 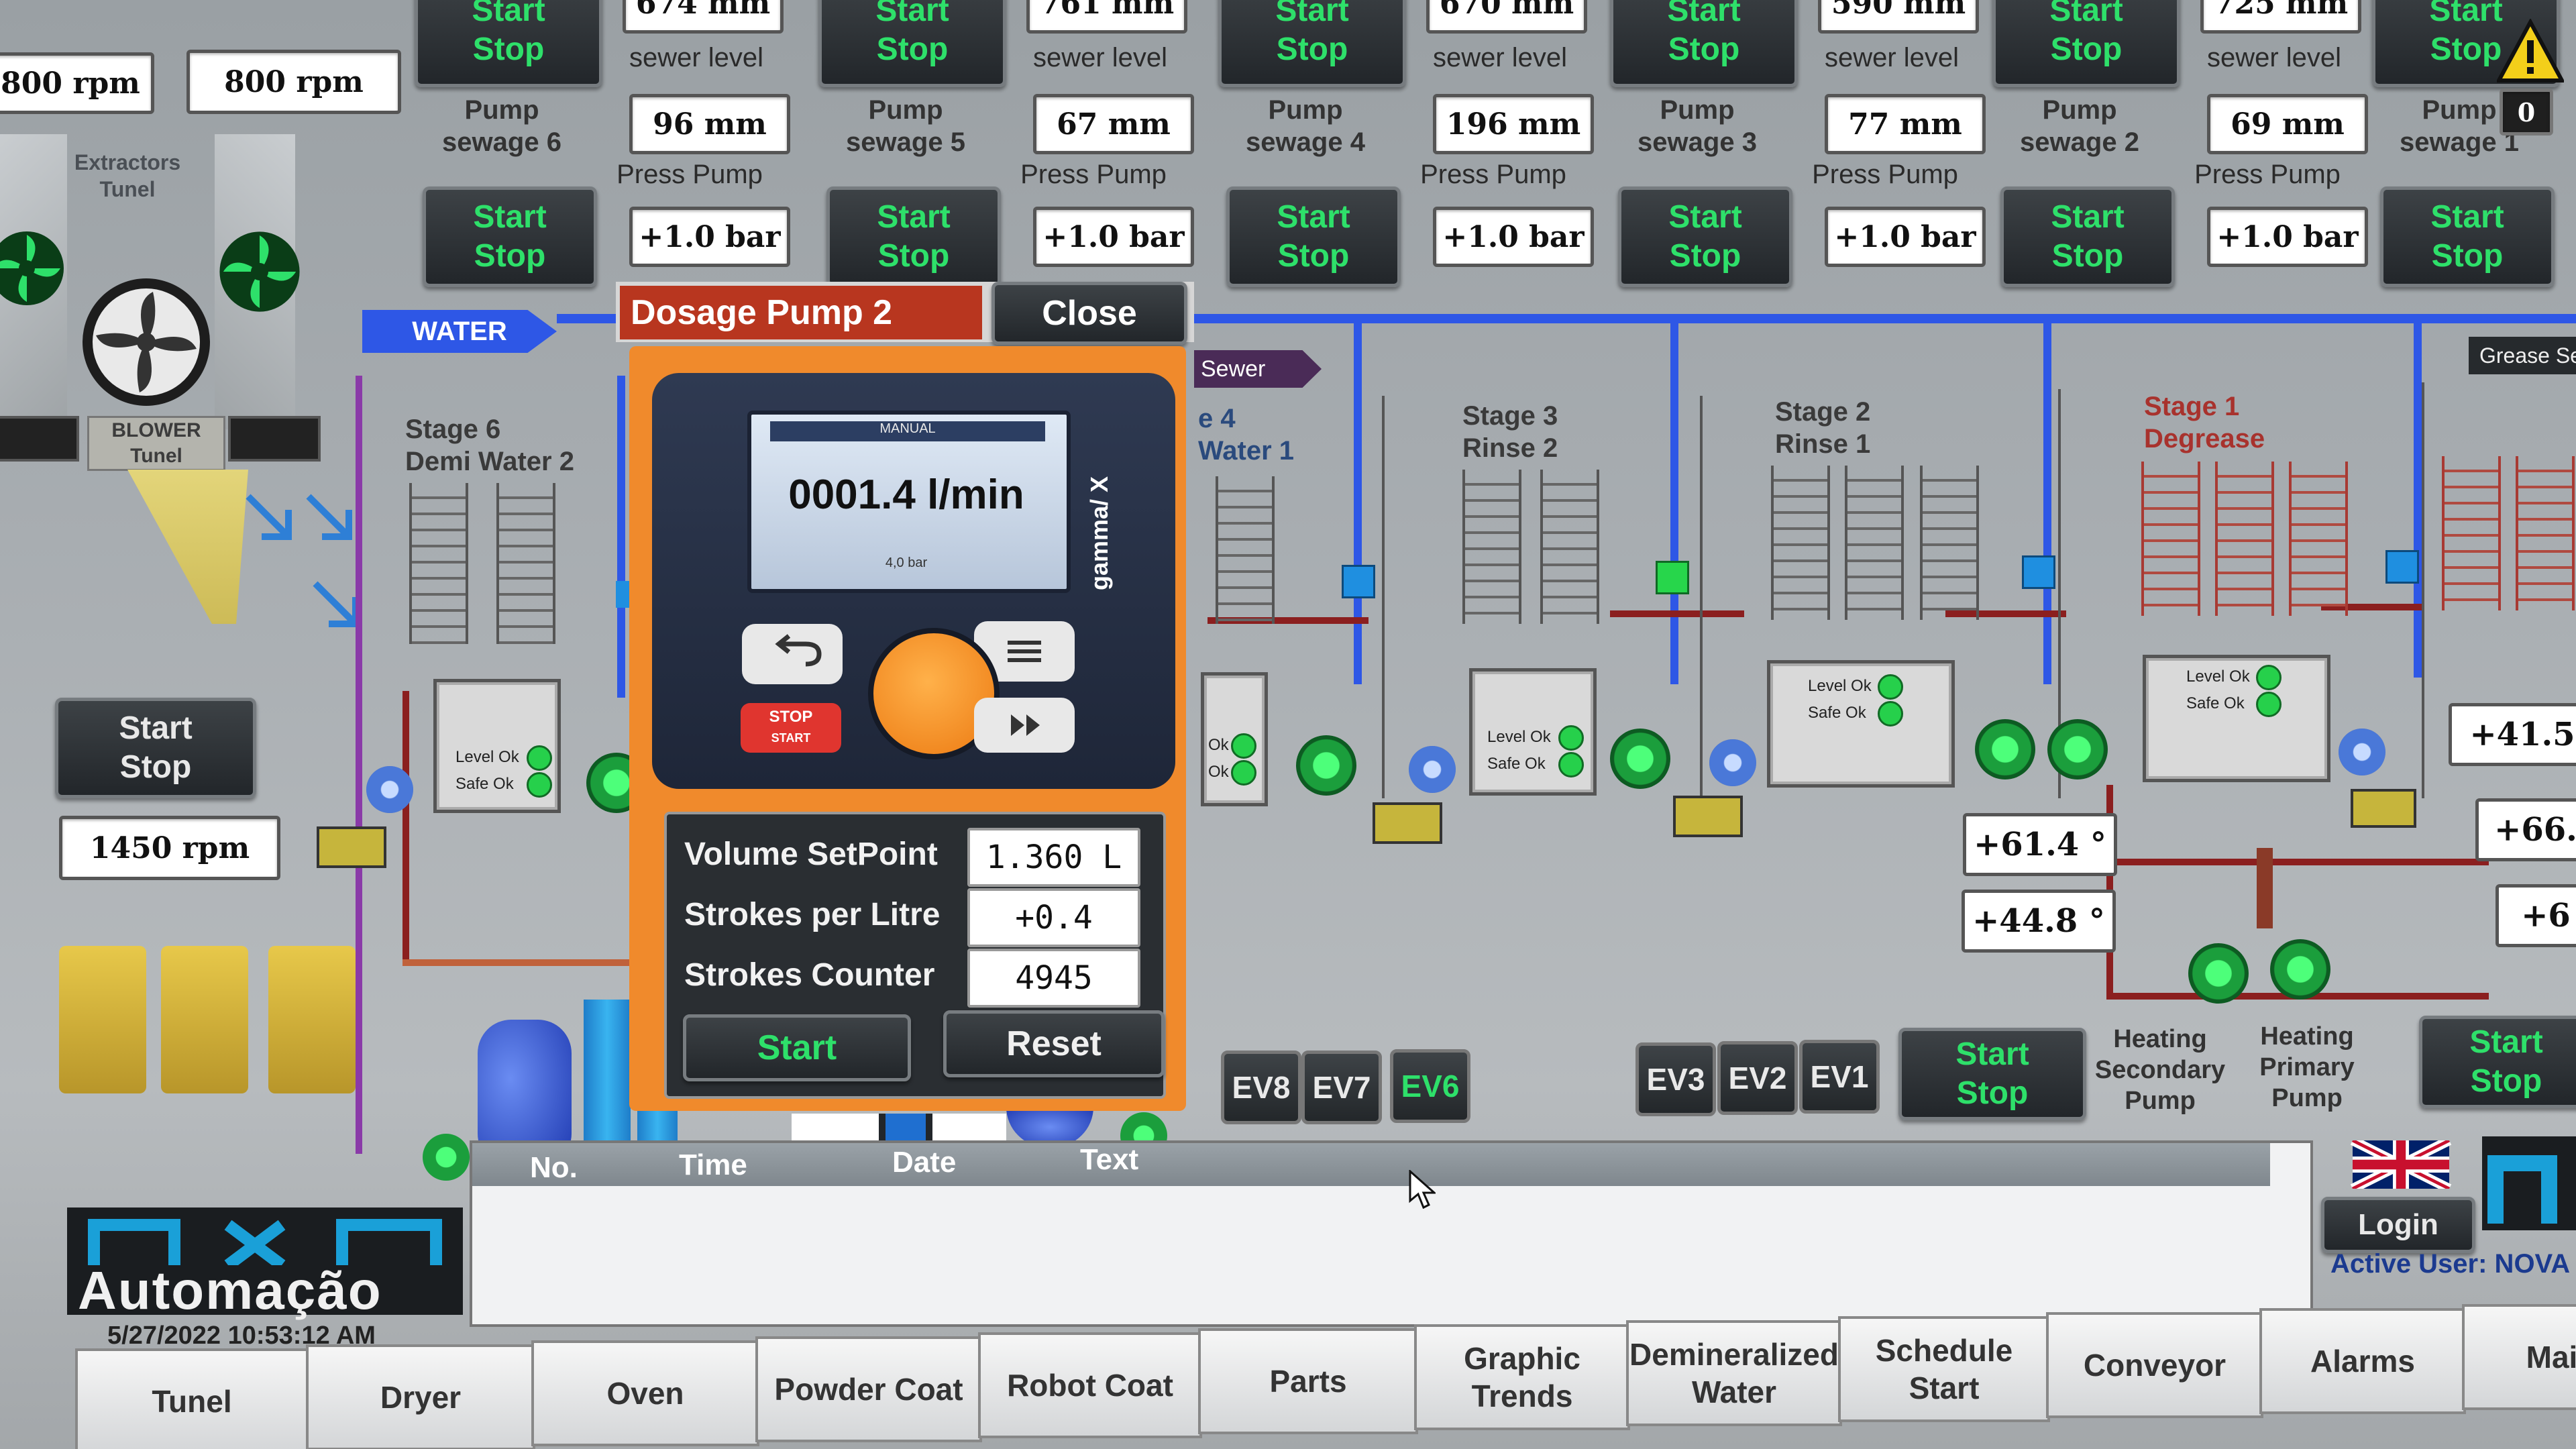 What do you see at coordinates (1113, 237) in the screenshot?
I see `pump-sewage5-pressure: +1.0 bar` at bounding box center [1113, 237].